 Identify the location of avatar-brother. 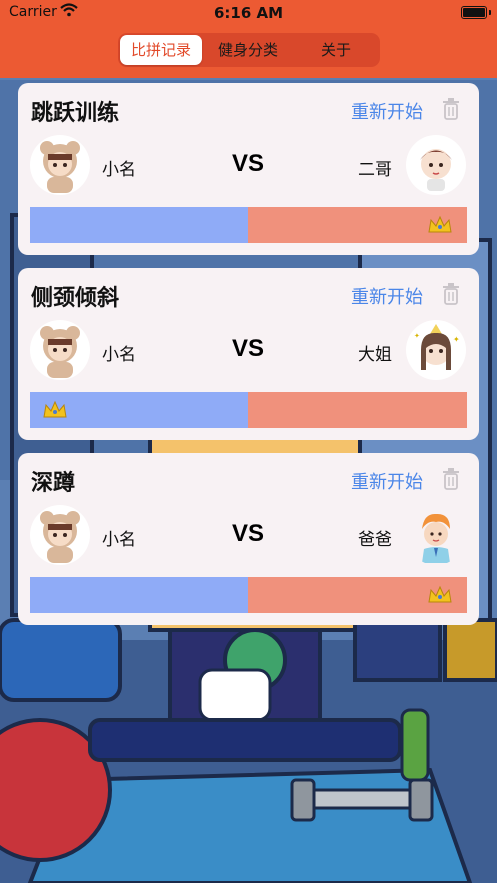
(436, 165).